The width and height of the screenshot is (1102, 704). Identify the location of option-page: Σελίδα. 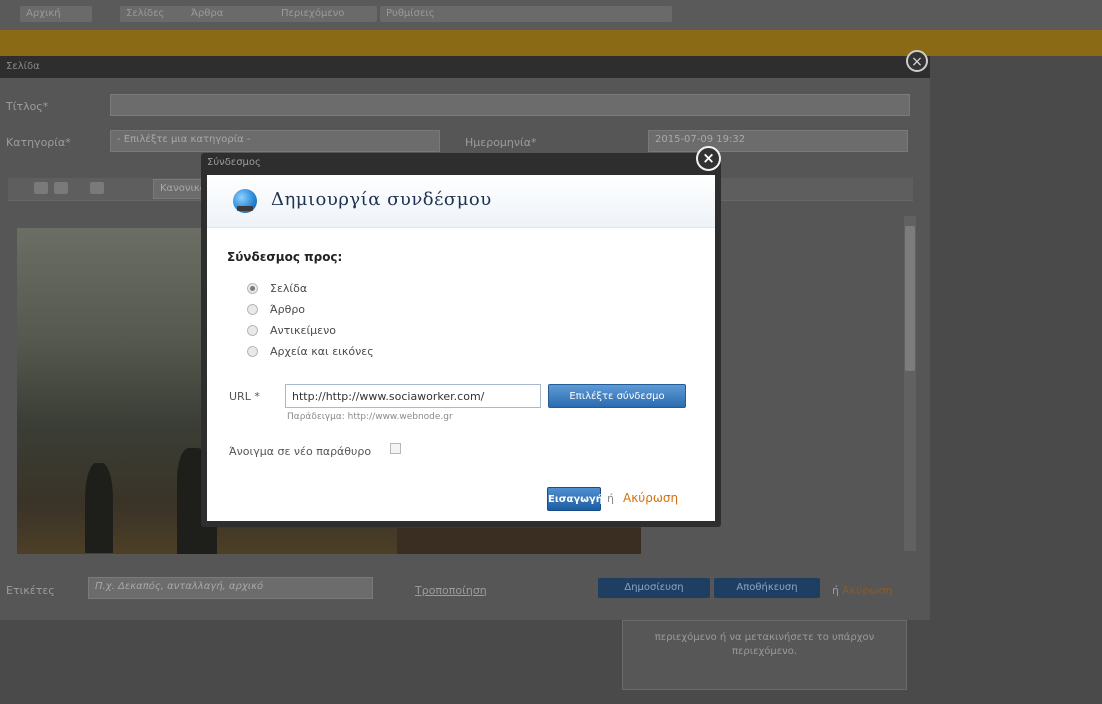
(277, 288).